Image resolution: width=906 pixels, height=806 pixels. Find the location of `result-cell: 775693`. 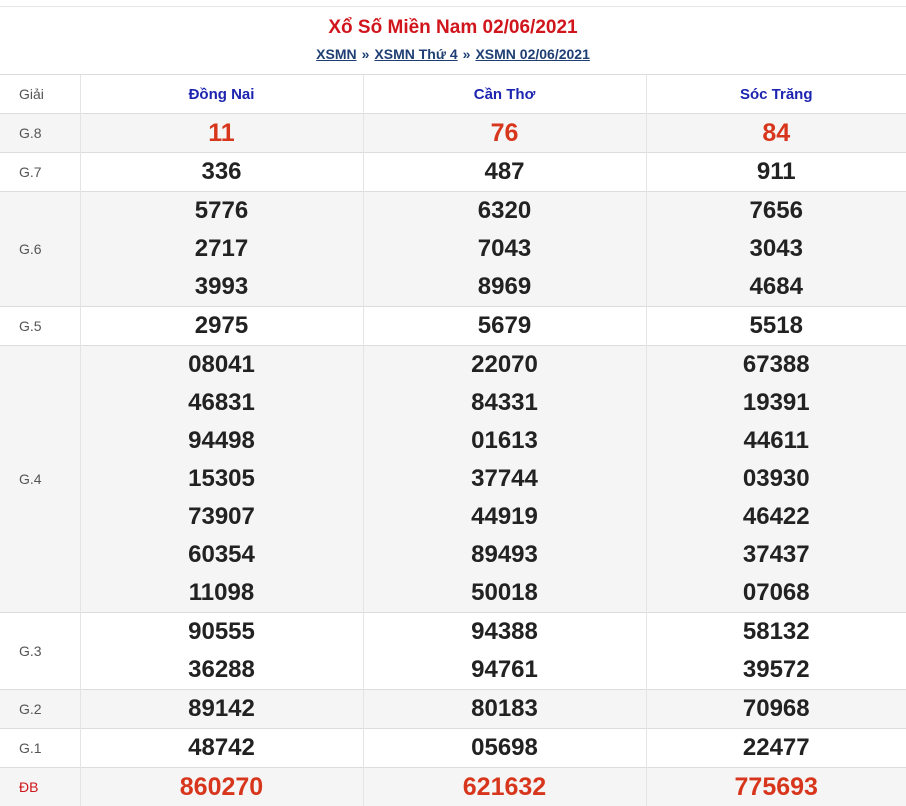

result-cell: 775693 is located at coordinates (776, 787).